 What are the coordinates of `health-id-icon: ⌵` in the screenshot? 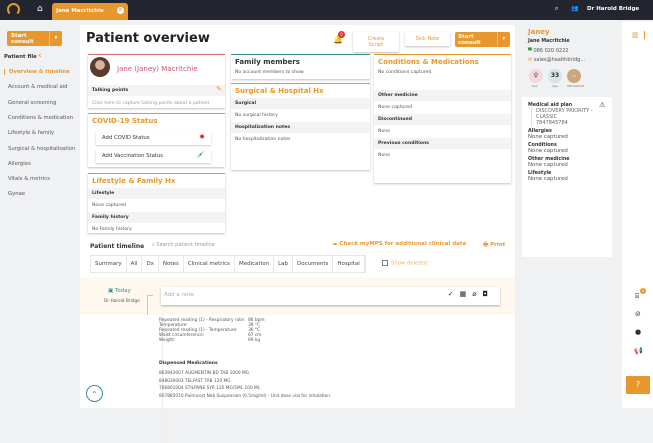 It's located at (574, 76).